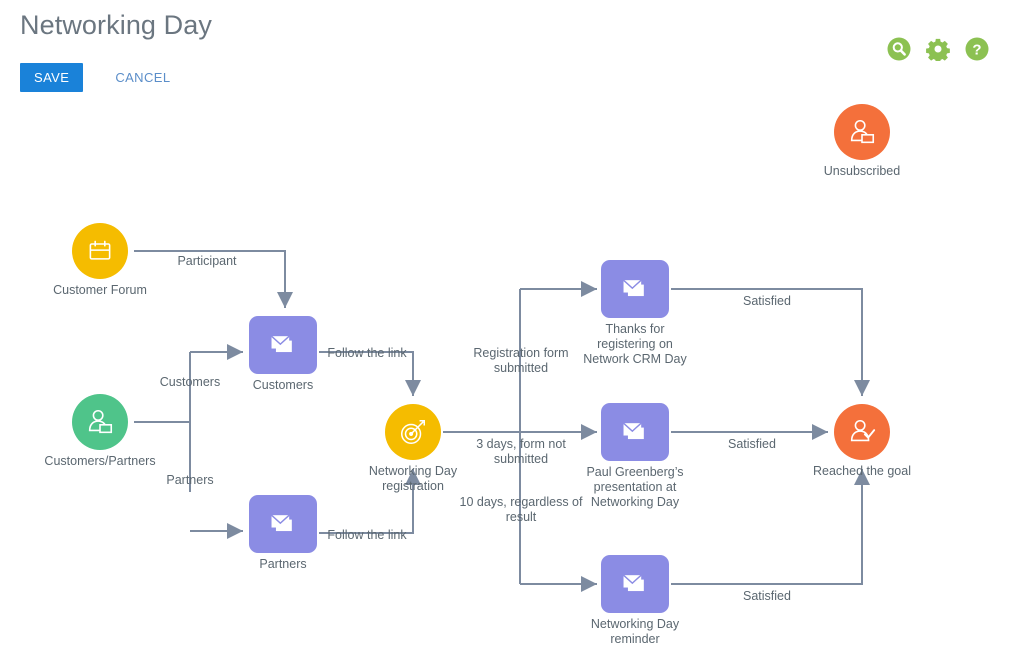  What do you see at coordinates (521, 509) in the screenshot?
I see `edge-label-ten-days: 10 days, regardless of result` at bounding box center [521, 509].